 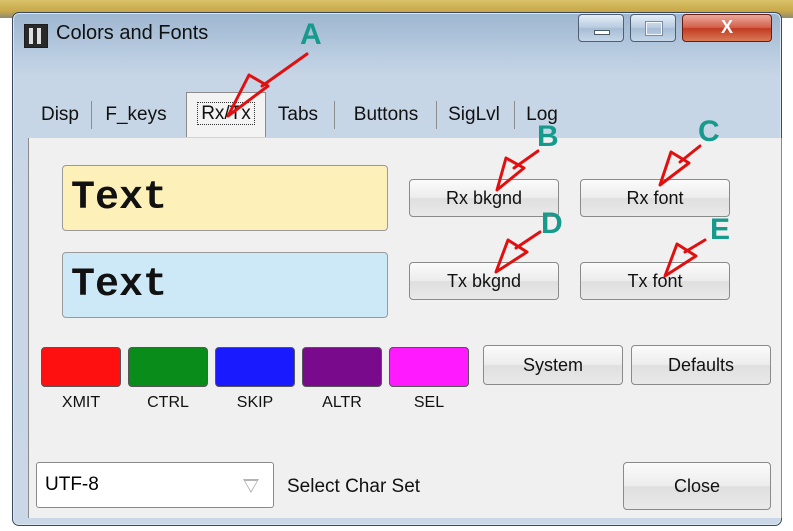 I want to click on arrow-b, so click(x=517, y=170).